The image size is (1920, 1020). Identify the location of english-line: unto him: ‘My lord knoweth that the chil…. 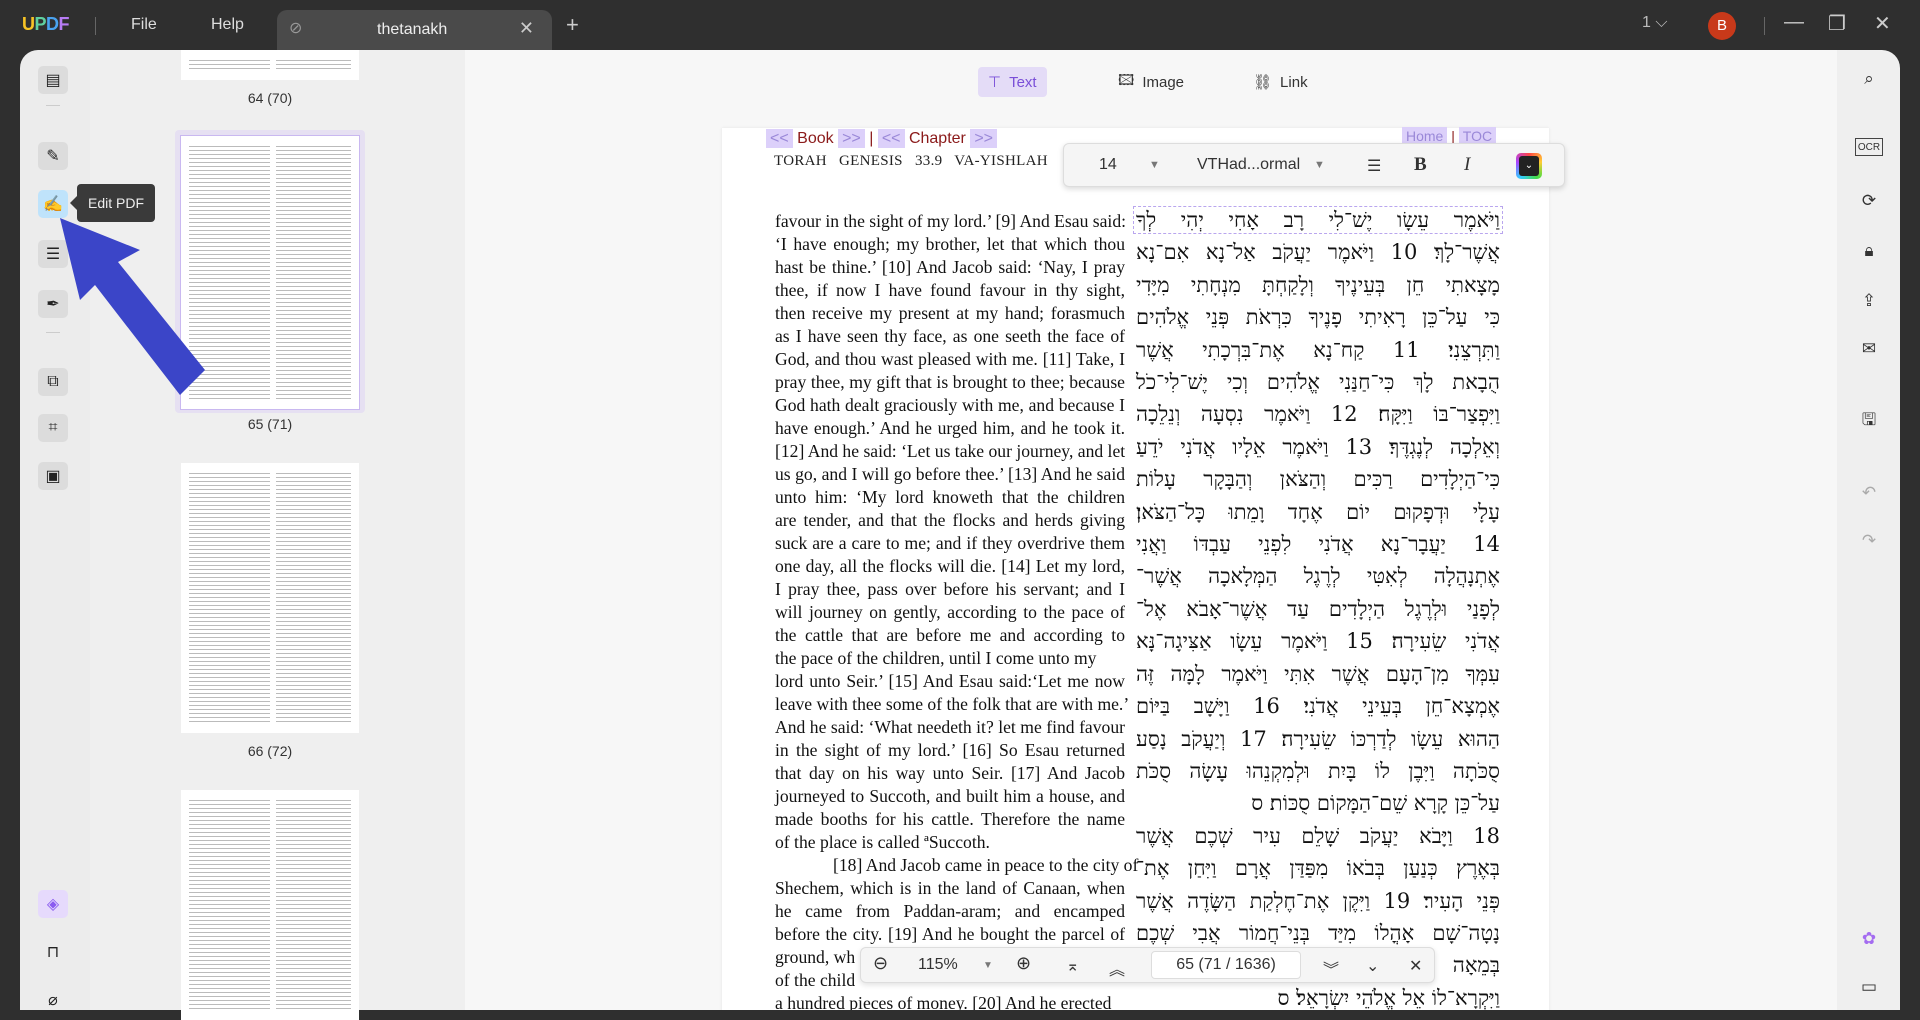
(950, 497).